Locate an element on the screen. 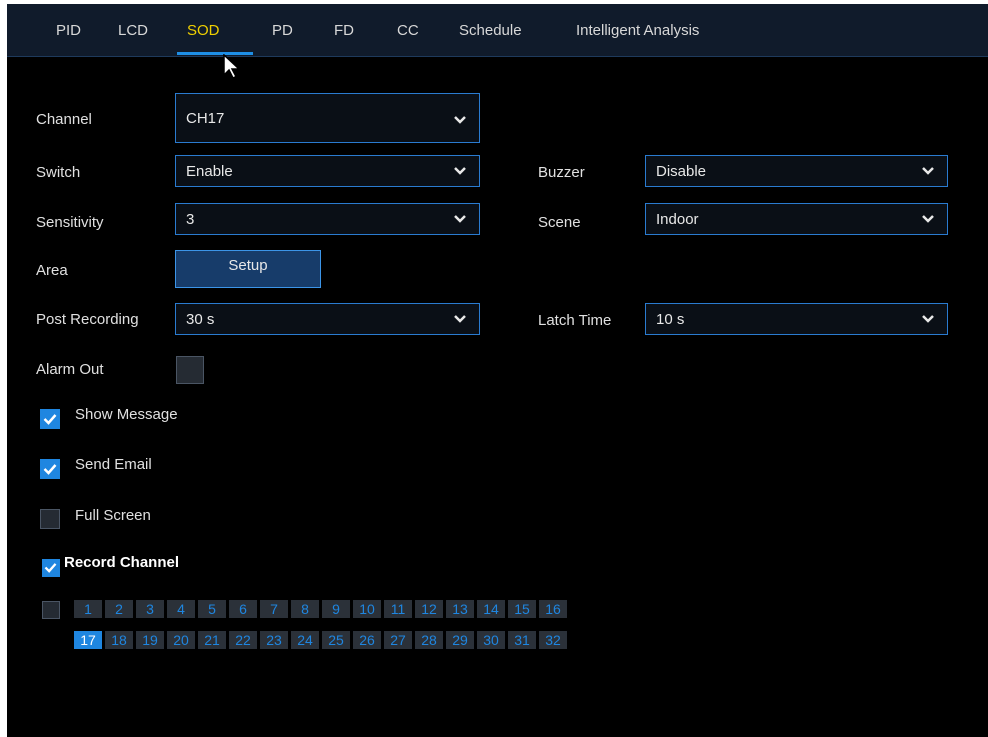 The image size is (988, 737). tab-cc: CC is located at coordinates (408, 30).